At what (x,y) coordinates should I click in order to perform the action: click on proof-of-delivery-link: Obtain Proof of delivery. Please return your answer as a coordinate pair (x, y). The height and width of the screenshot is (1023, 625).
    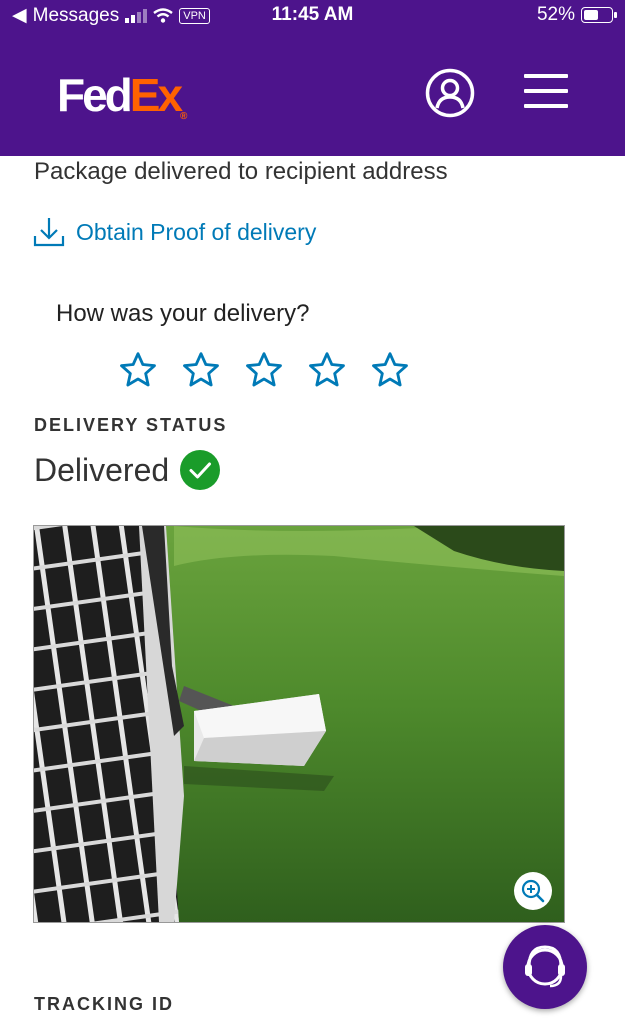
    Looking at the image, I should click on (174, 232).